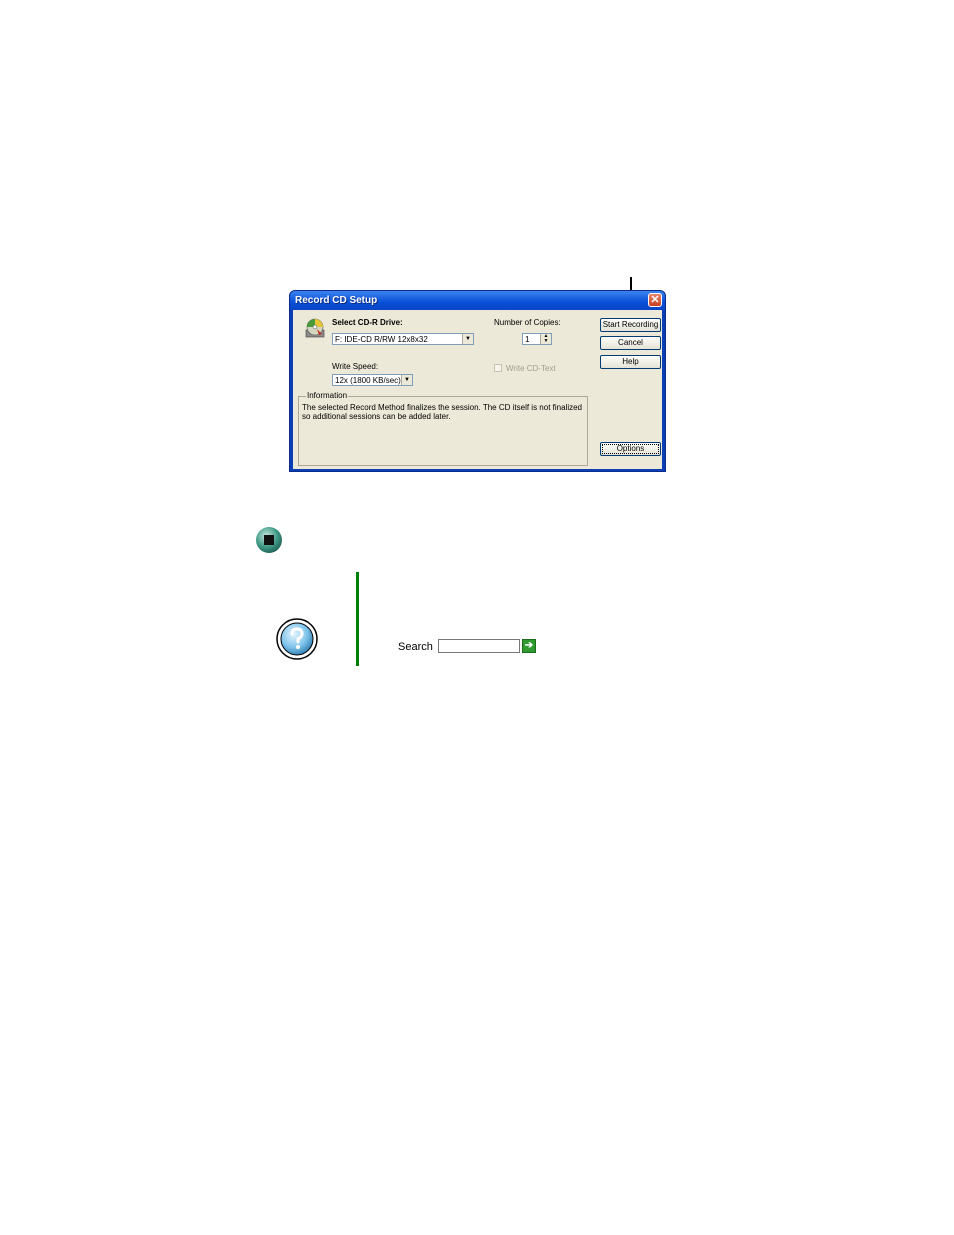 This screenshot has height=1235, width=954. I want to click on copies-label: Number of Copies:, so click(527, 322).